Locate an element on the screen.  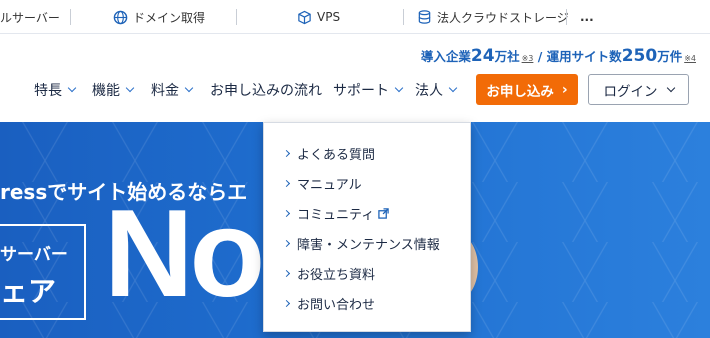
nav-item-corporate: 法人 is located at coordinates (436, 90).